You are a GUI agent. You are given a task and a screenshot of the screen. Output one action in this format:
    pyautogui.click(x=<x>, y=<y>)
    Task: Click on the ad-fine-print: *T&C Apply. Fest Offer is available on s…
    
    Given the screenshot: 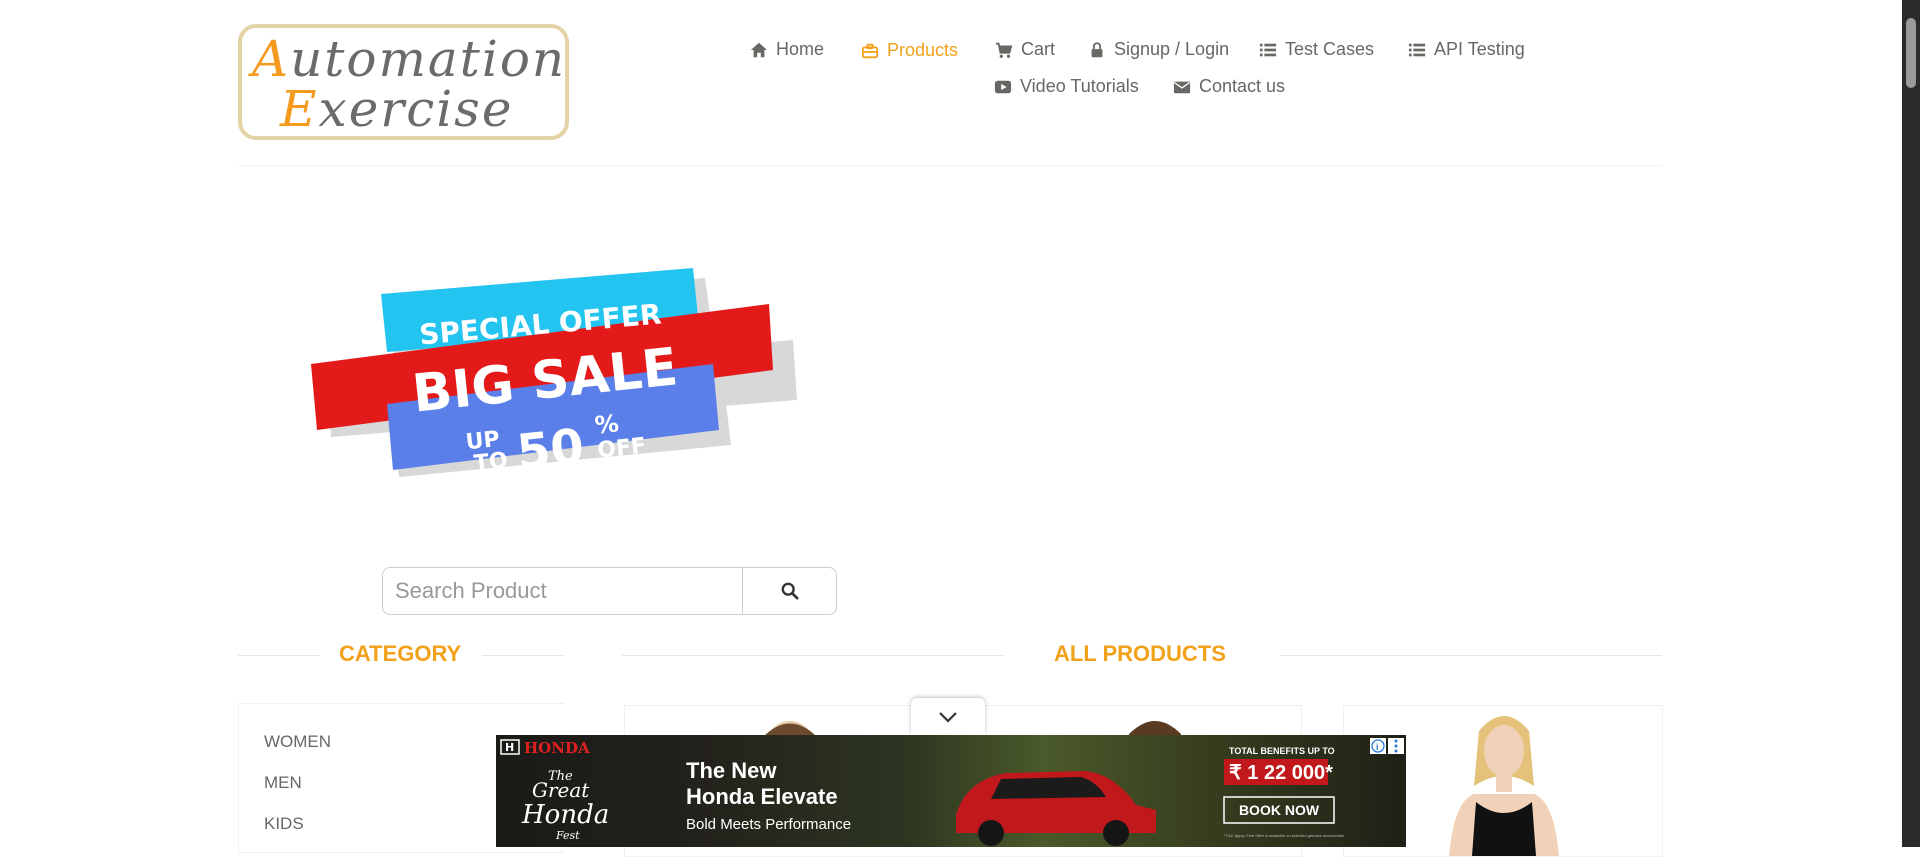 What is the action you would take?
    pyautogui.click(x=1284, y=835)
    